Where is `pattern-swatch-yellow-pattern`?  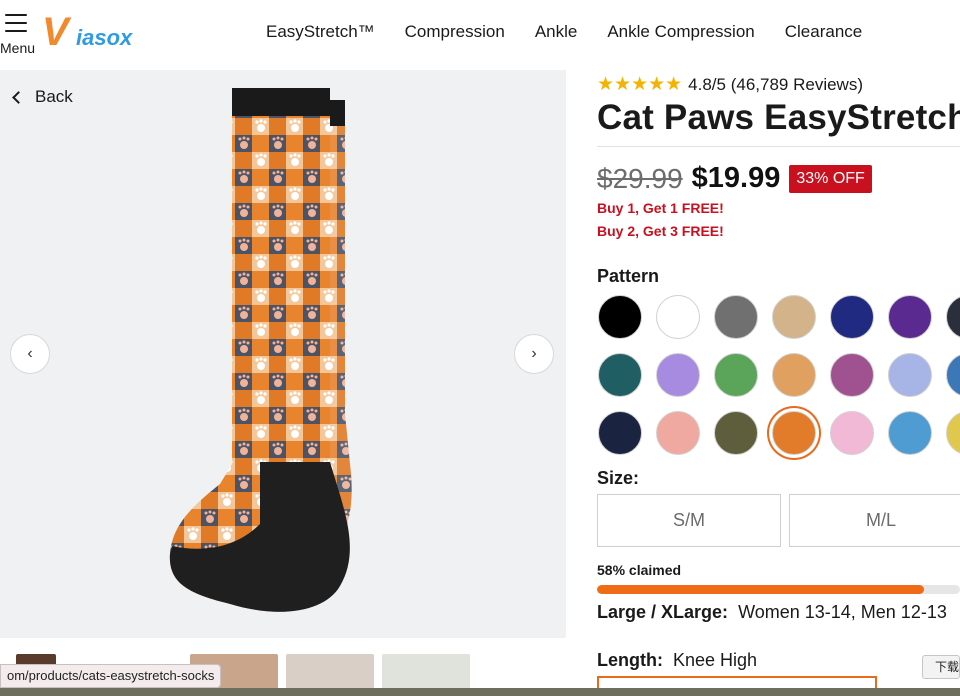
pattern-swatch-yellow-pattern is located at coordinates (953, 433).